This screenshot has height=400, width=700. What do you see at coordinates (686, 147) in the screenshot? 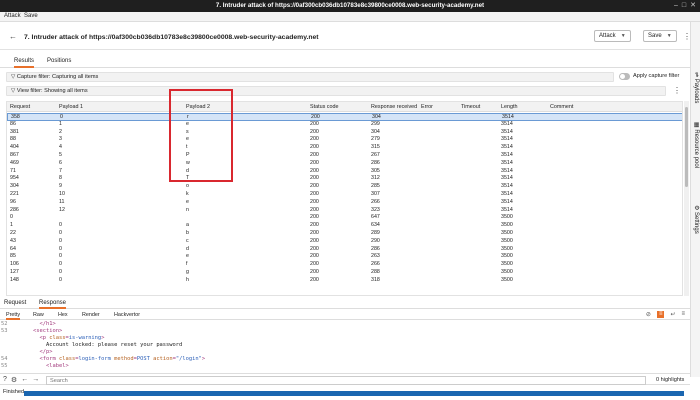
I see `scrollbar-thumb` at bounding box center [686, 147].